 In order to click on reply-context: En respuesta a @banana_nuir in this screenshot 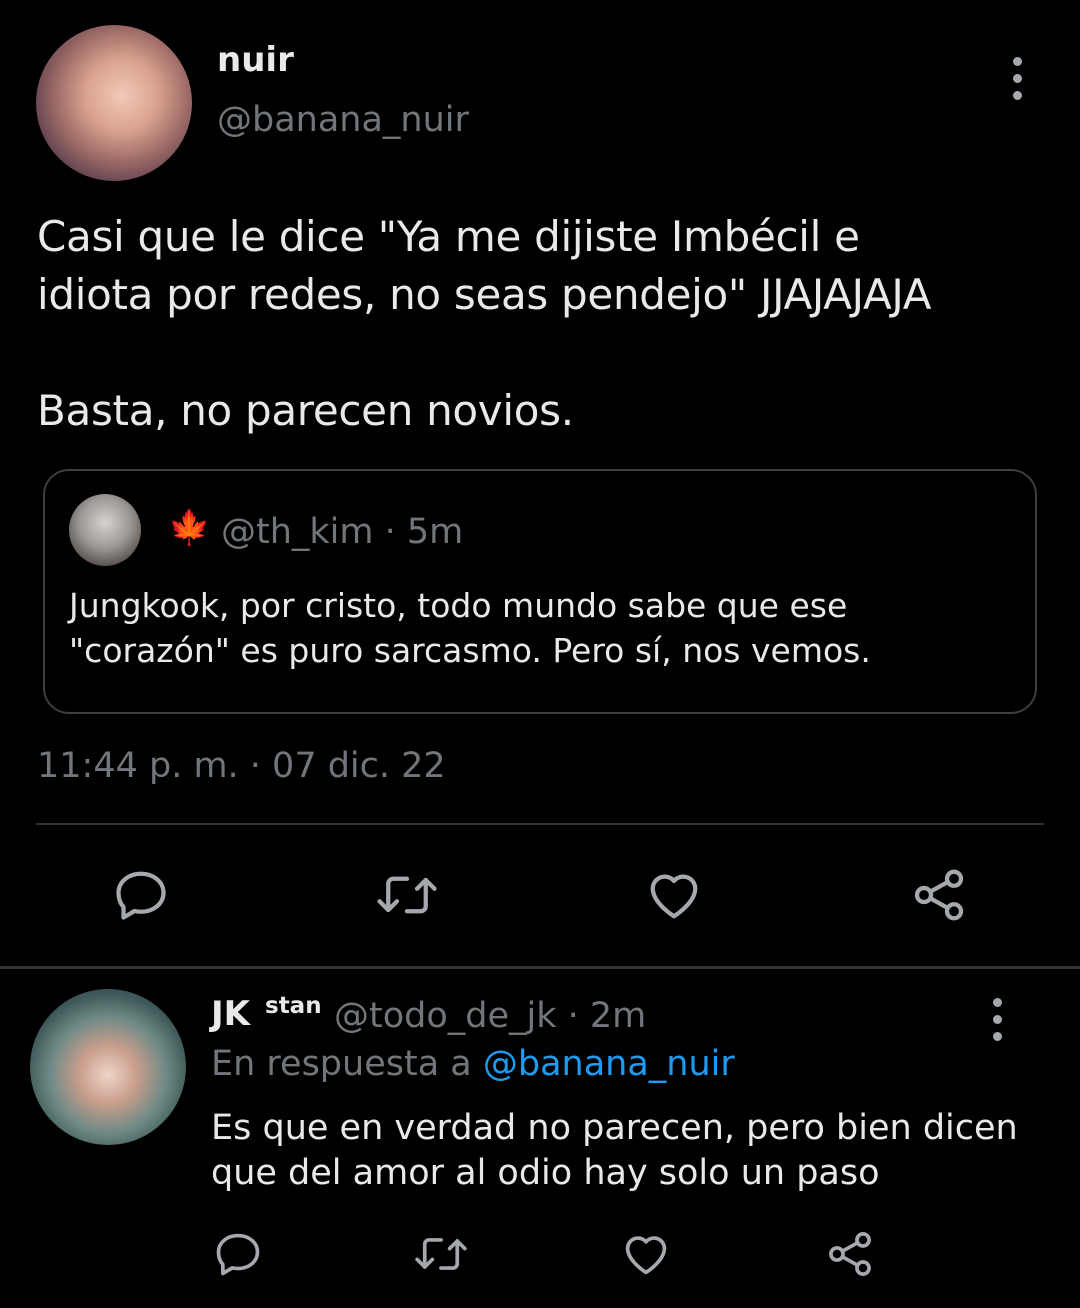, I will do `click(473, 1064)`.